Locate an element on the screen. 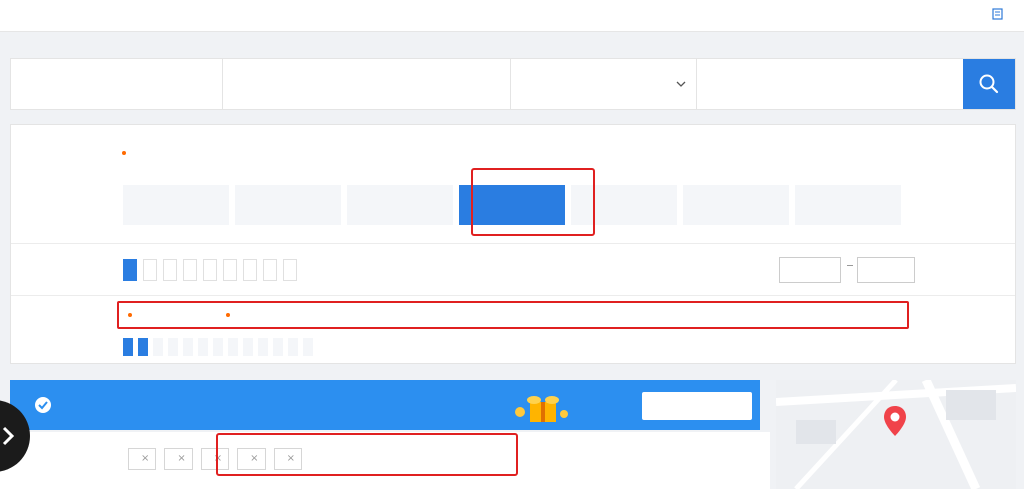 This screenshot has height=489, width=1024. price-range-dash is located at coordinates (850, 265).